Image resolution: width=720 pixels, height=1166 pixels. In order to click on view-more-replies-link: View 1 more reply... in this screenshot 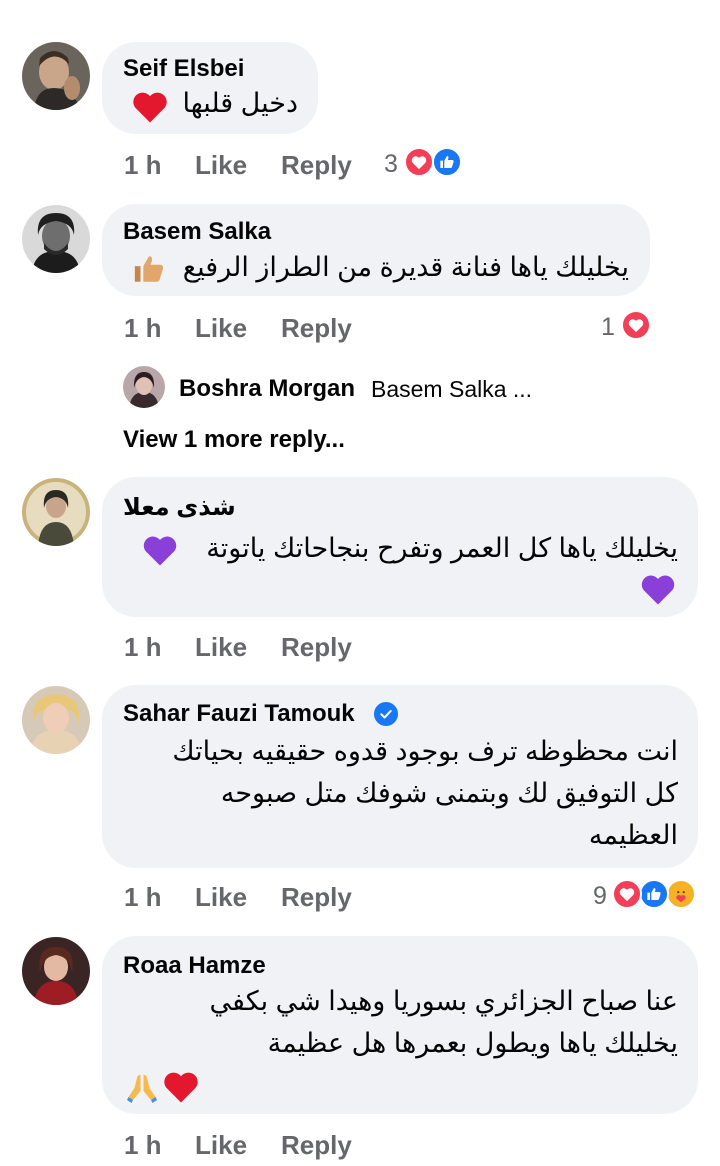, I will do `click(234, 440)`.